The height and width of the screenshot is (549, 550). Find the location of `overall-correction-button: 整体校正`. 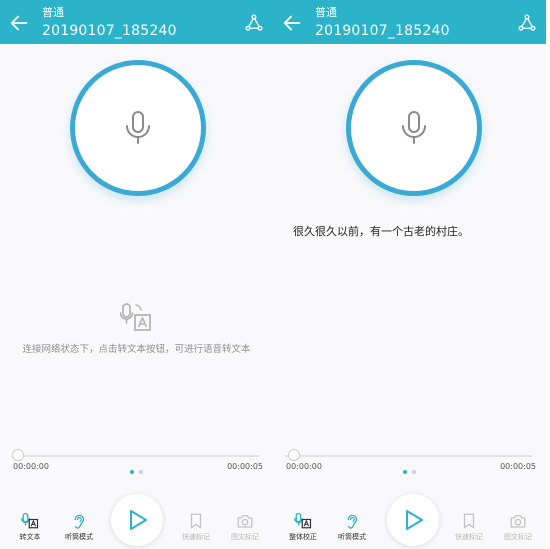

overall-correction-button: 整体校正 is located at coordinates (303, 527).